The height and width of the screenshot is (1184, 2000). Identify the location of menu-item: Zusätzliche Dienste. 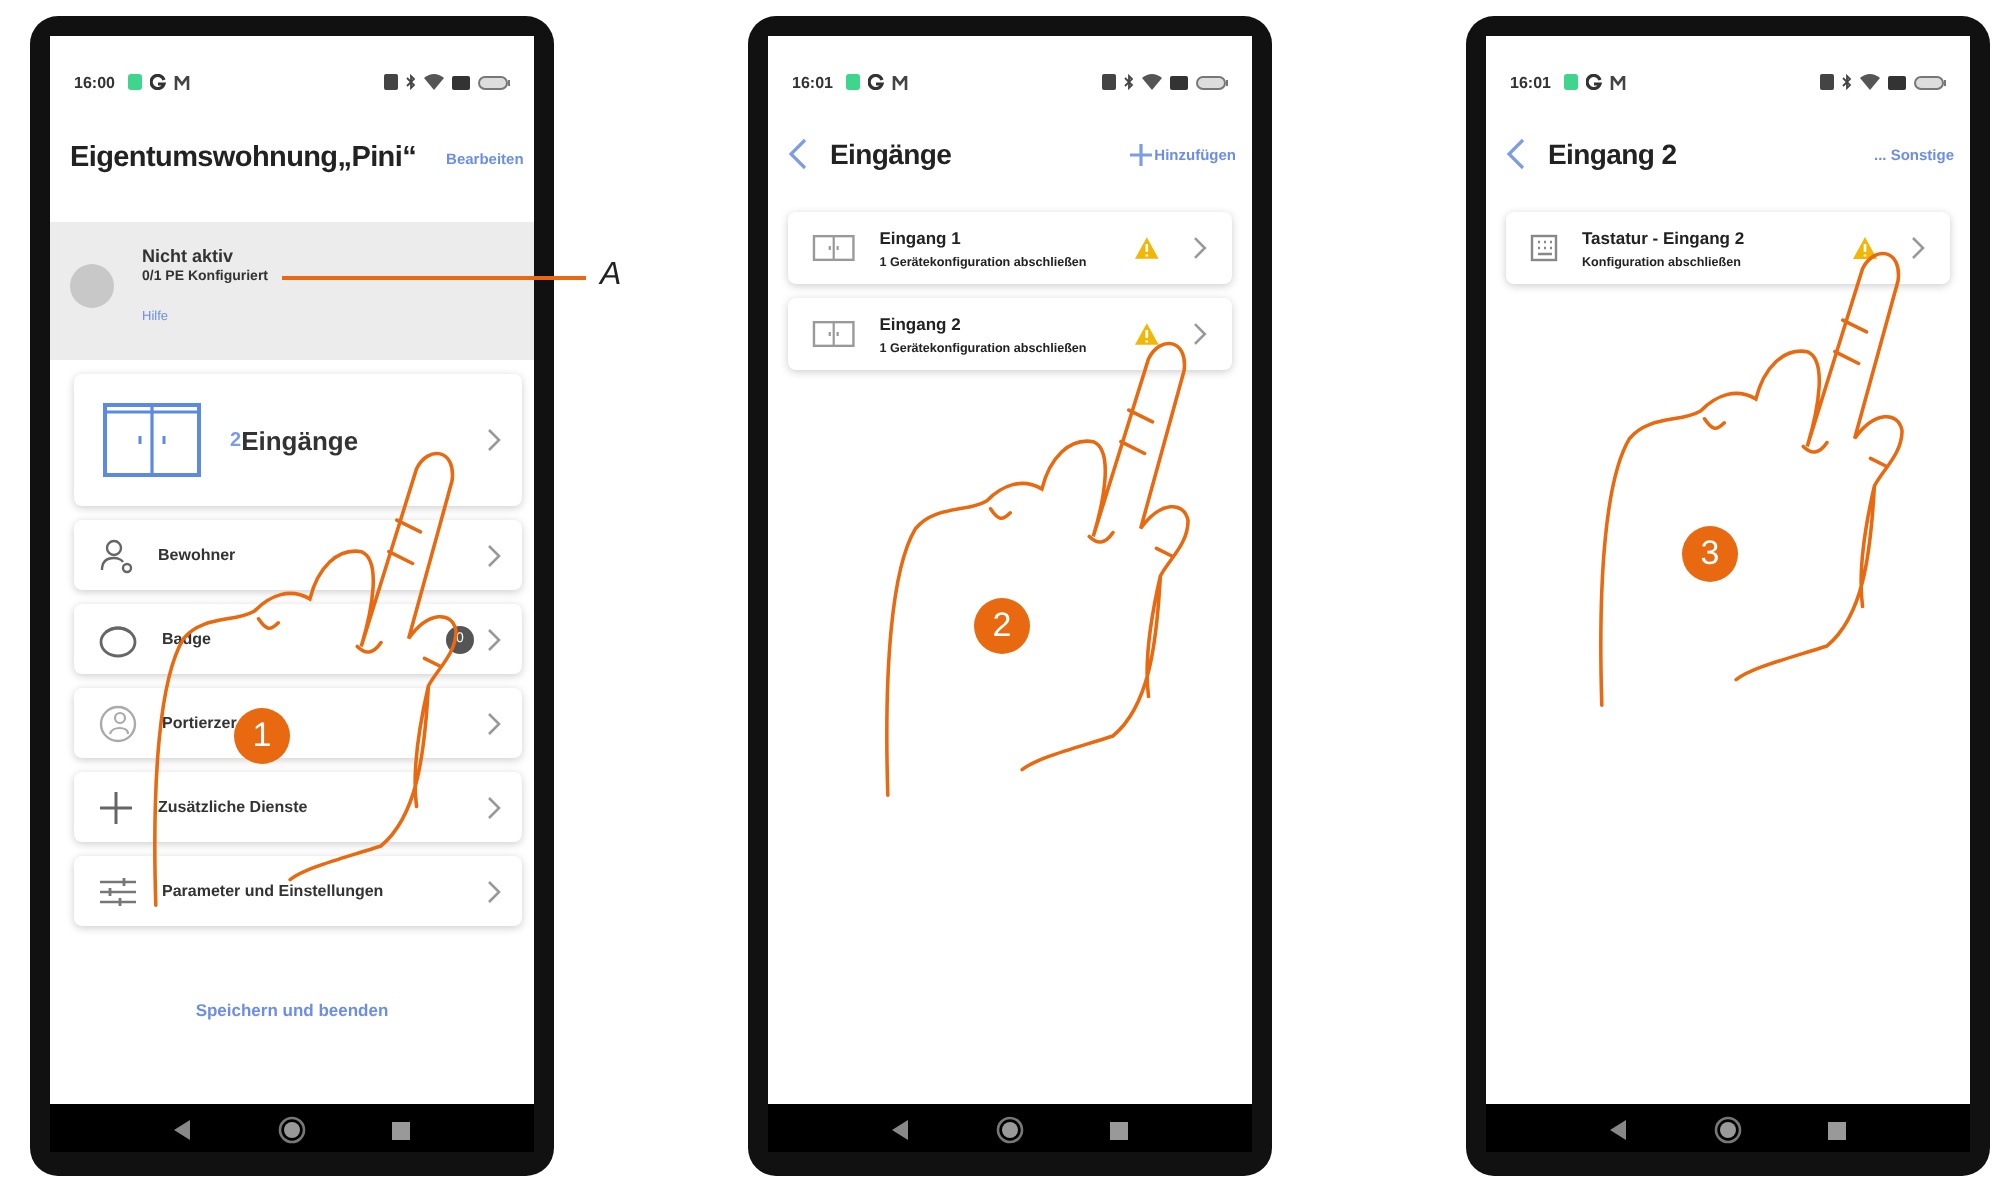
(298, 807).